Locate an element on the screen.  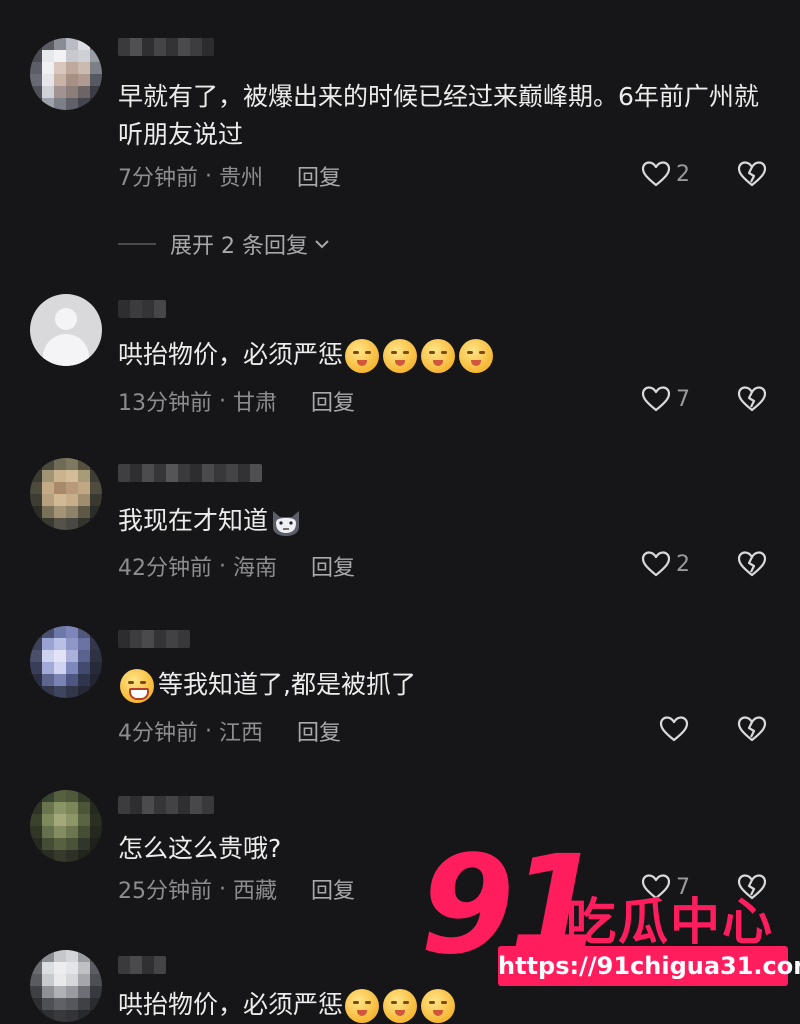
watermark-url: https://91chigua31.com is located at coordinates (649, 966).